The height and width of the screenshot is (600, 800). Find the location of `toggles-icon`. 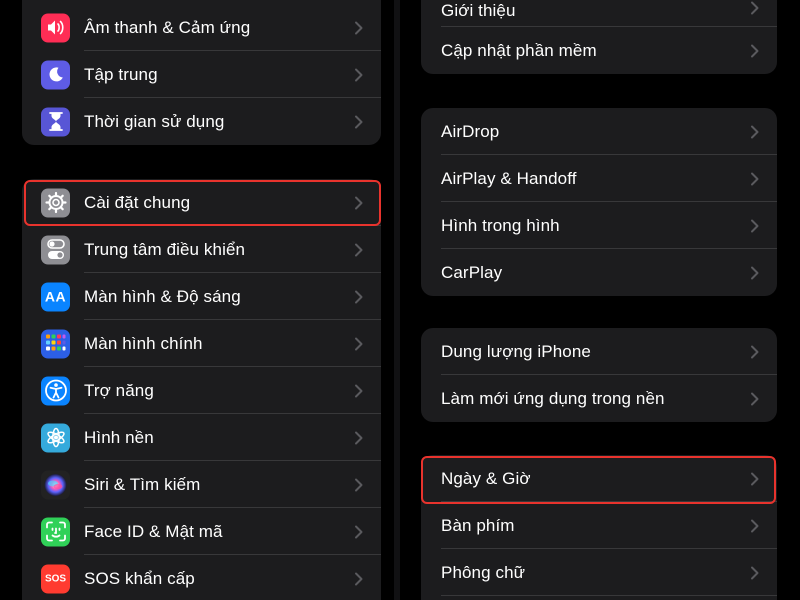

toggles-icon is located at coordinates (55, 249).